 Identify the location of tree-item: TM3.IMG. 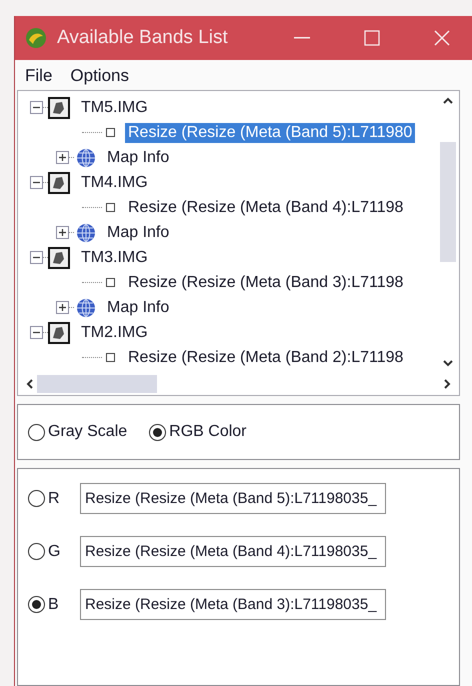
(114, 258).